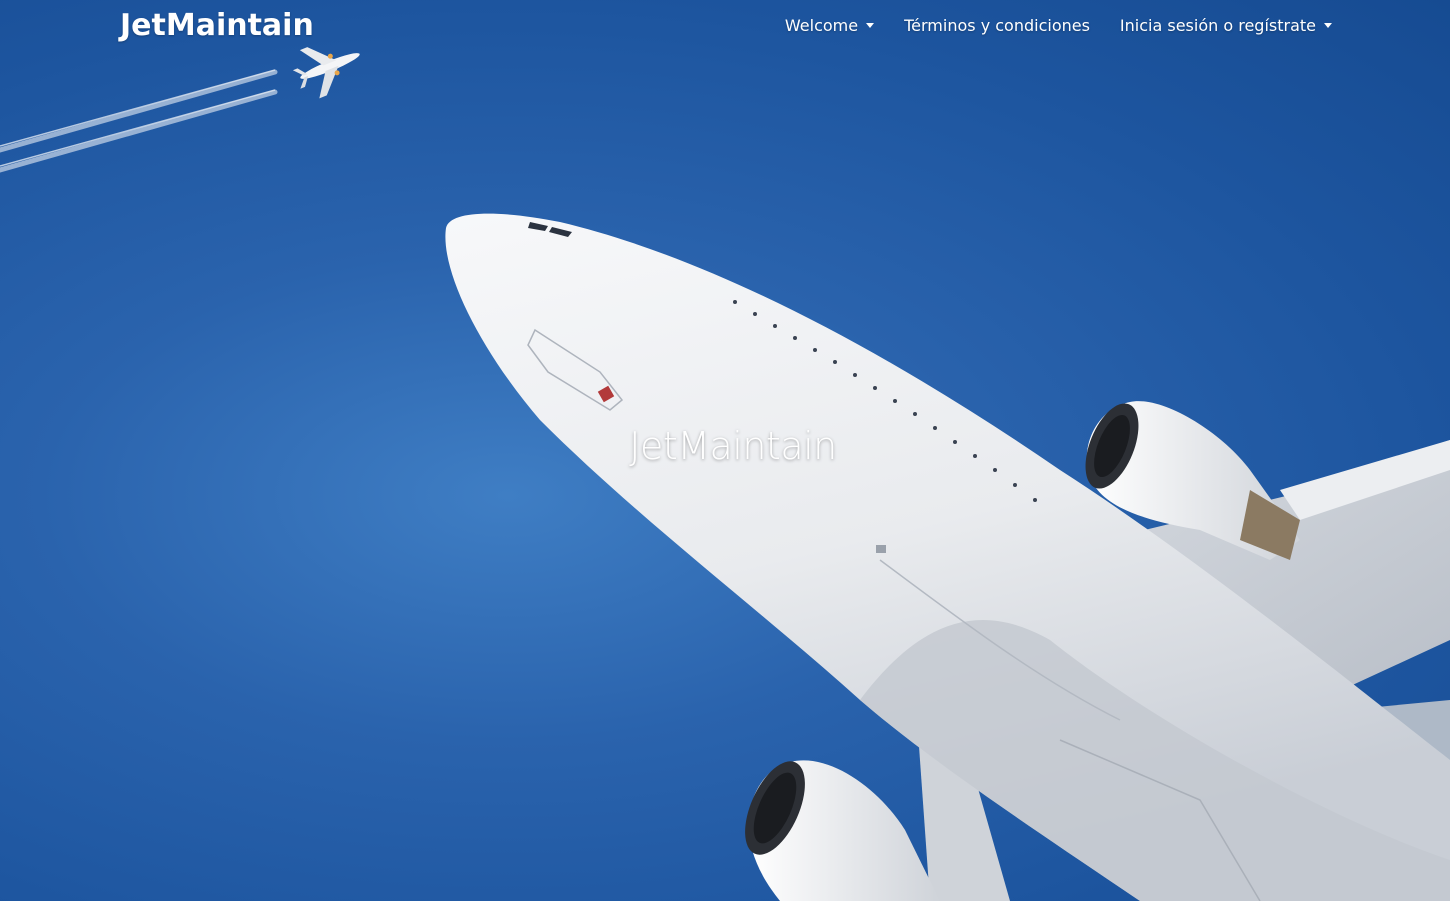 The width and height of the screenshot is (1450, 901). What do you see at coordinates (733, 446) in the screenshot?
I see `hero-title: JetMaintain` at bounding box center [733, 446].